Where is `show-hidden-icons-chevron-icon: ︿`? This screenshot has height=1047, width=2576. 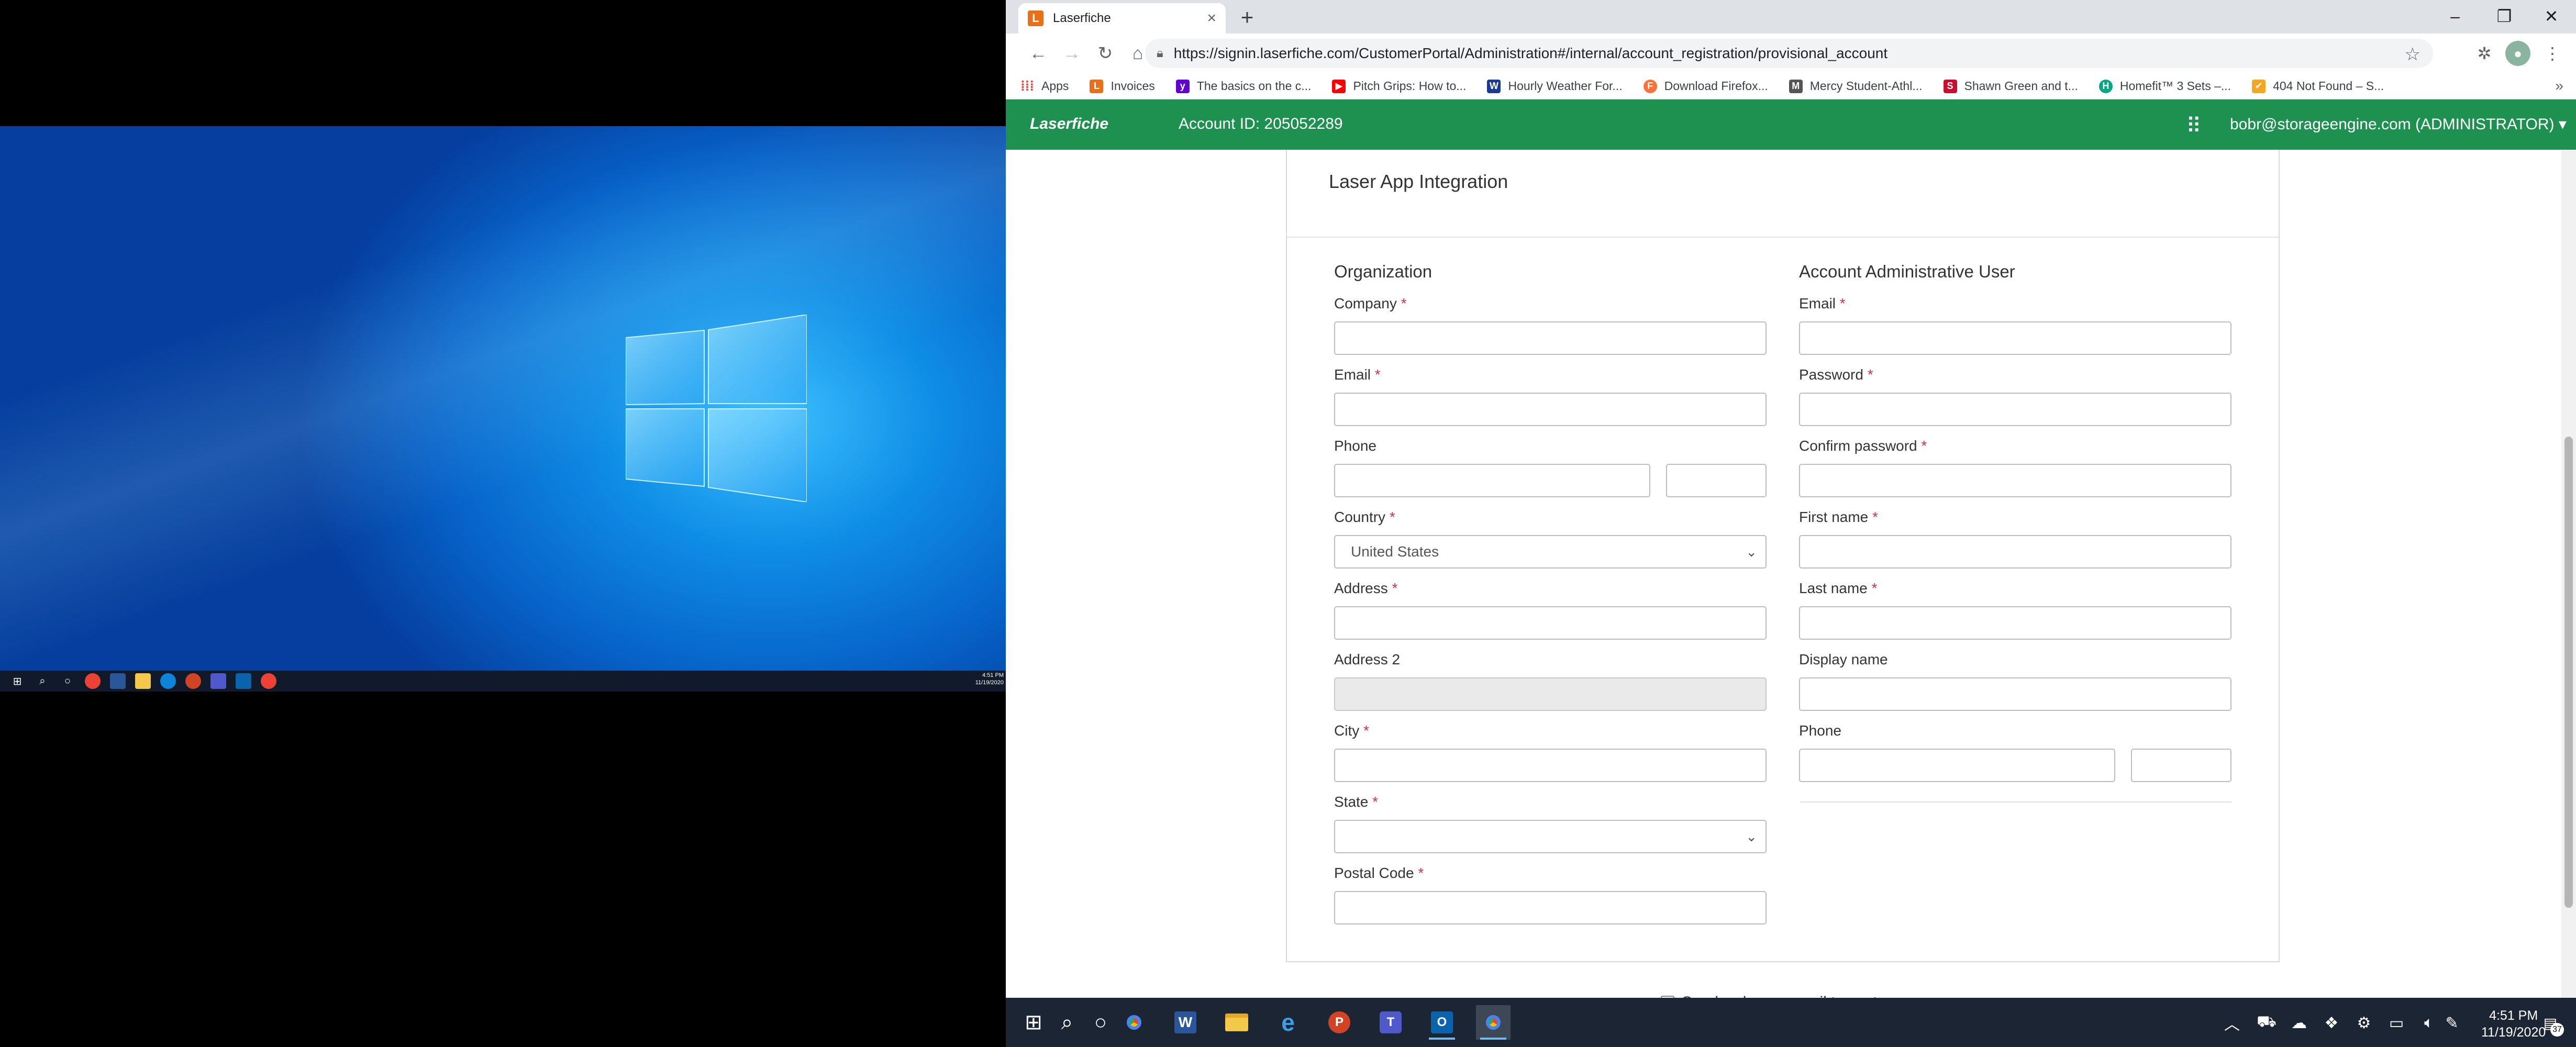 show-hidden-icons-chevron-icon: ︿ is located at coordinates (2232, 1022).